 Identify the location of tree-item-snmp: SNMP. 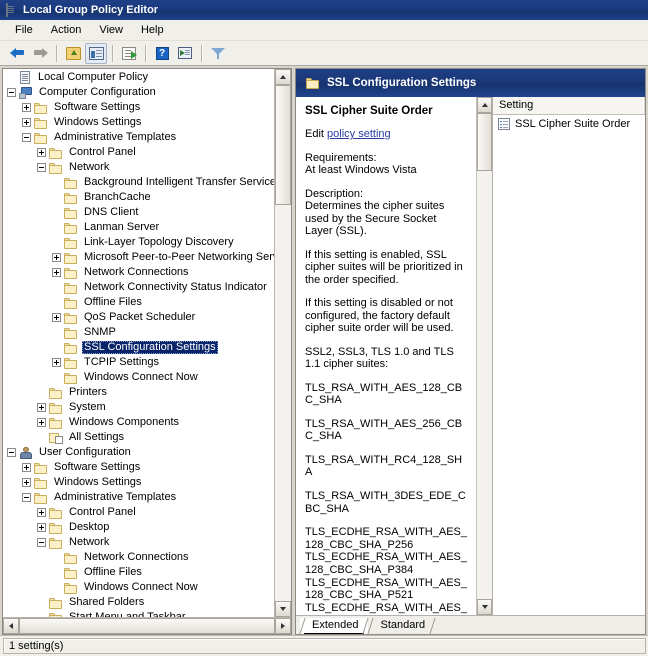
(138, 332).